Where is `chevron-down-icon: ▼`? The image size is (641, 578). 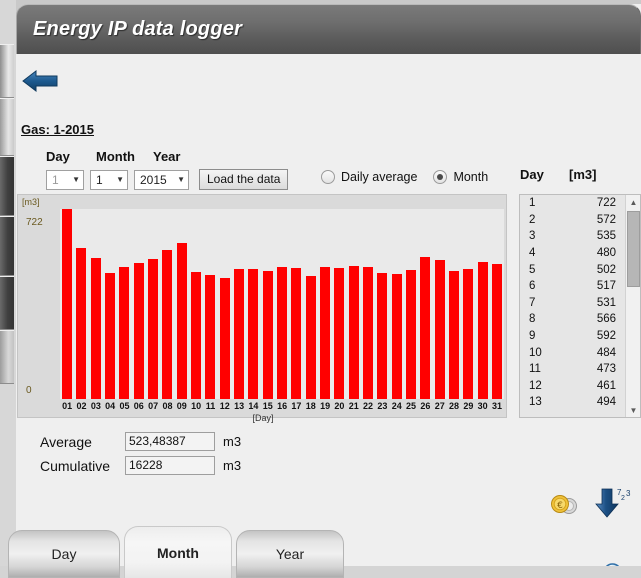
chevron-down-icon: ▼ is located at coordinates (76, 179).